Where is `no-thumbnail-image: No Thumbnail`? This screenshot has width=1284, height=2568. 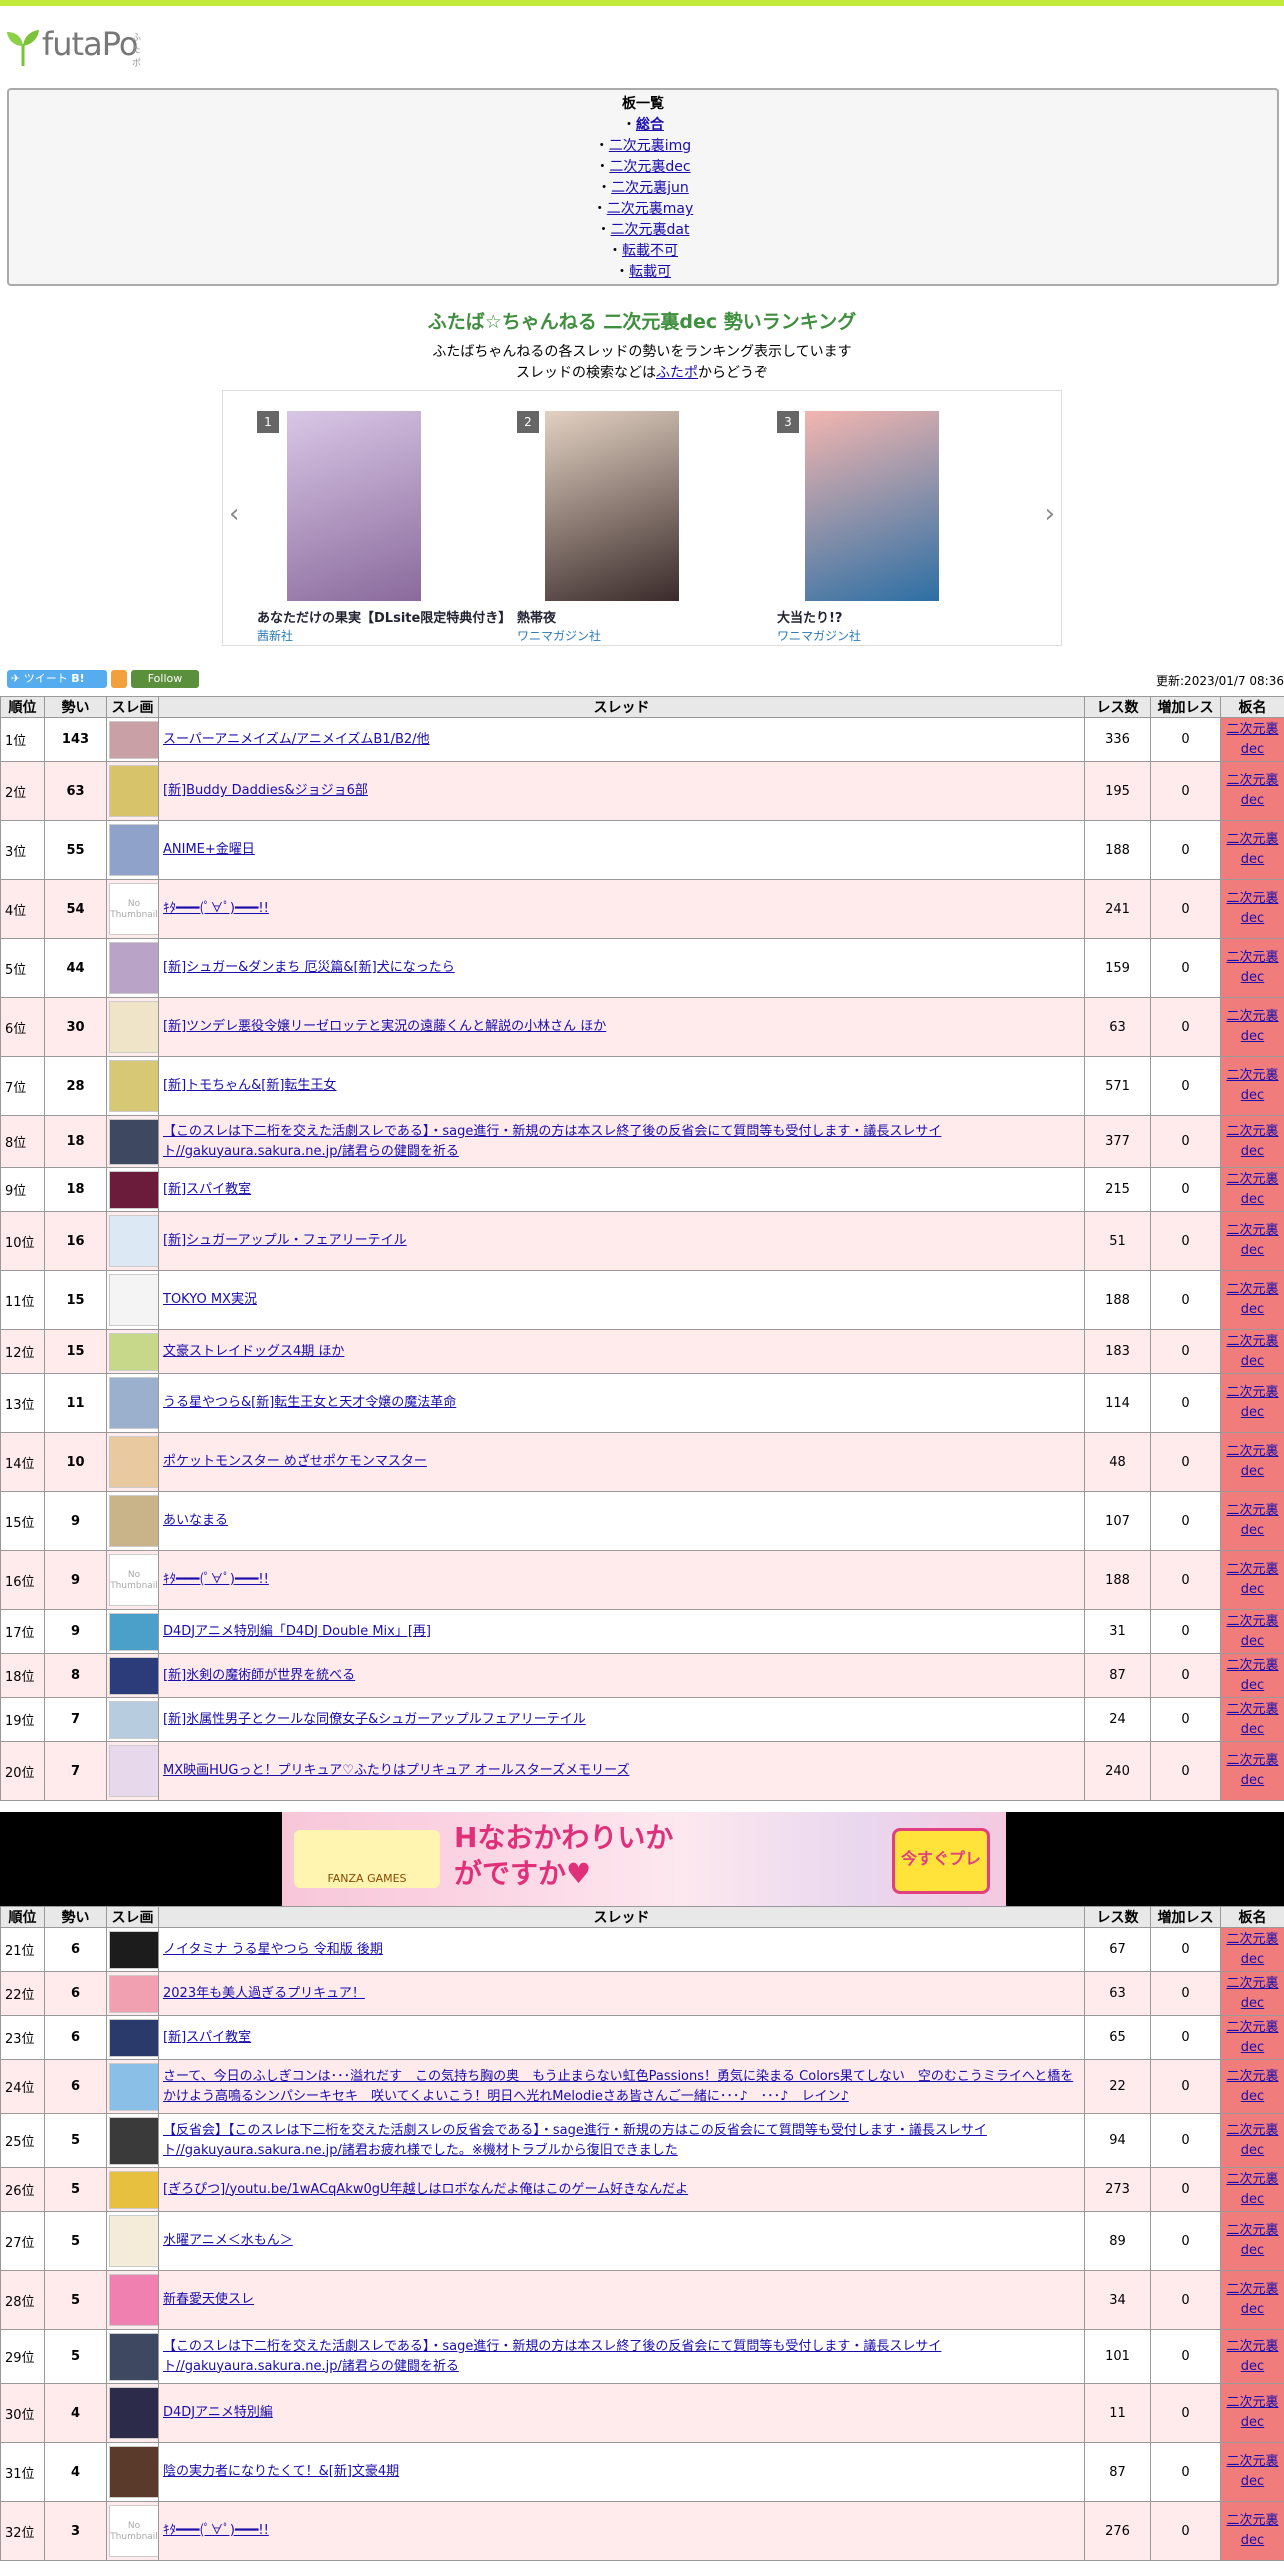
no-thumbnail-image: No Thumbnail is located at coordinates (134, 1580).